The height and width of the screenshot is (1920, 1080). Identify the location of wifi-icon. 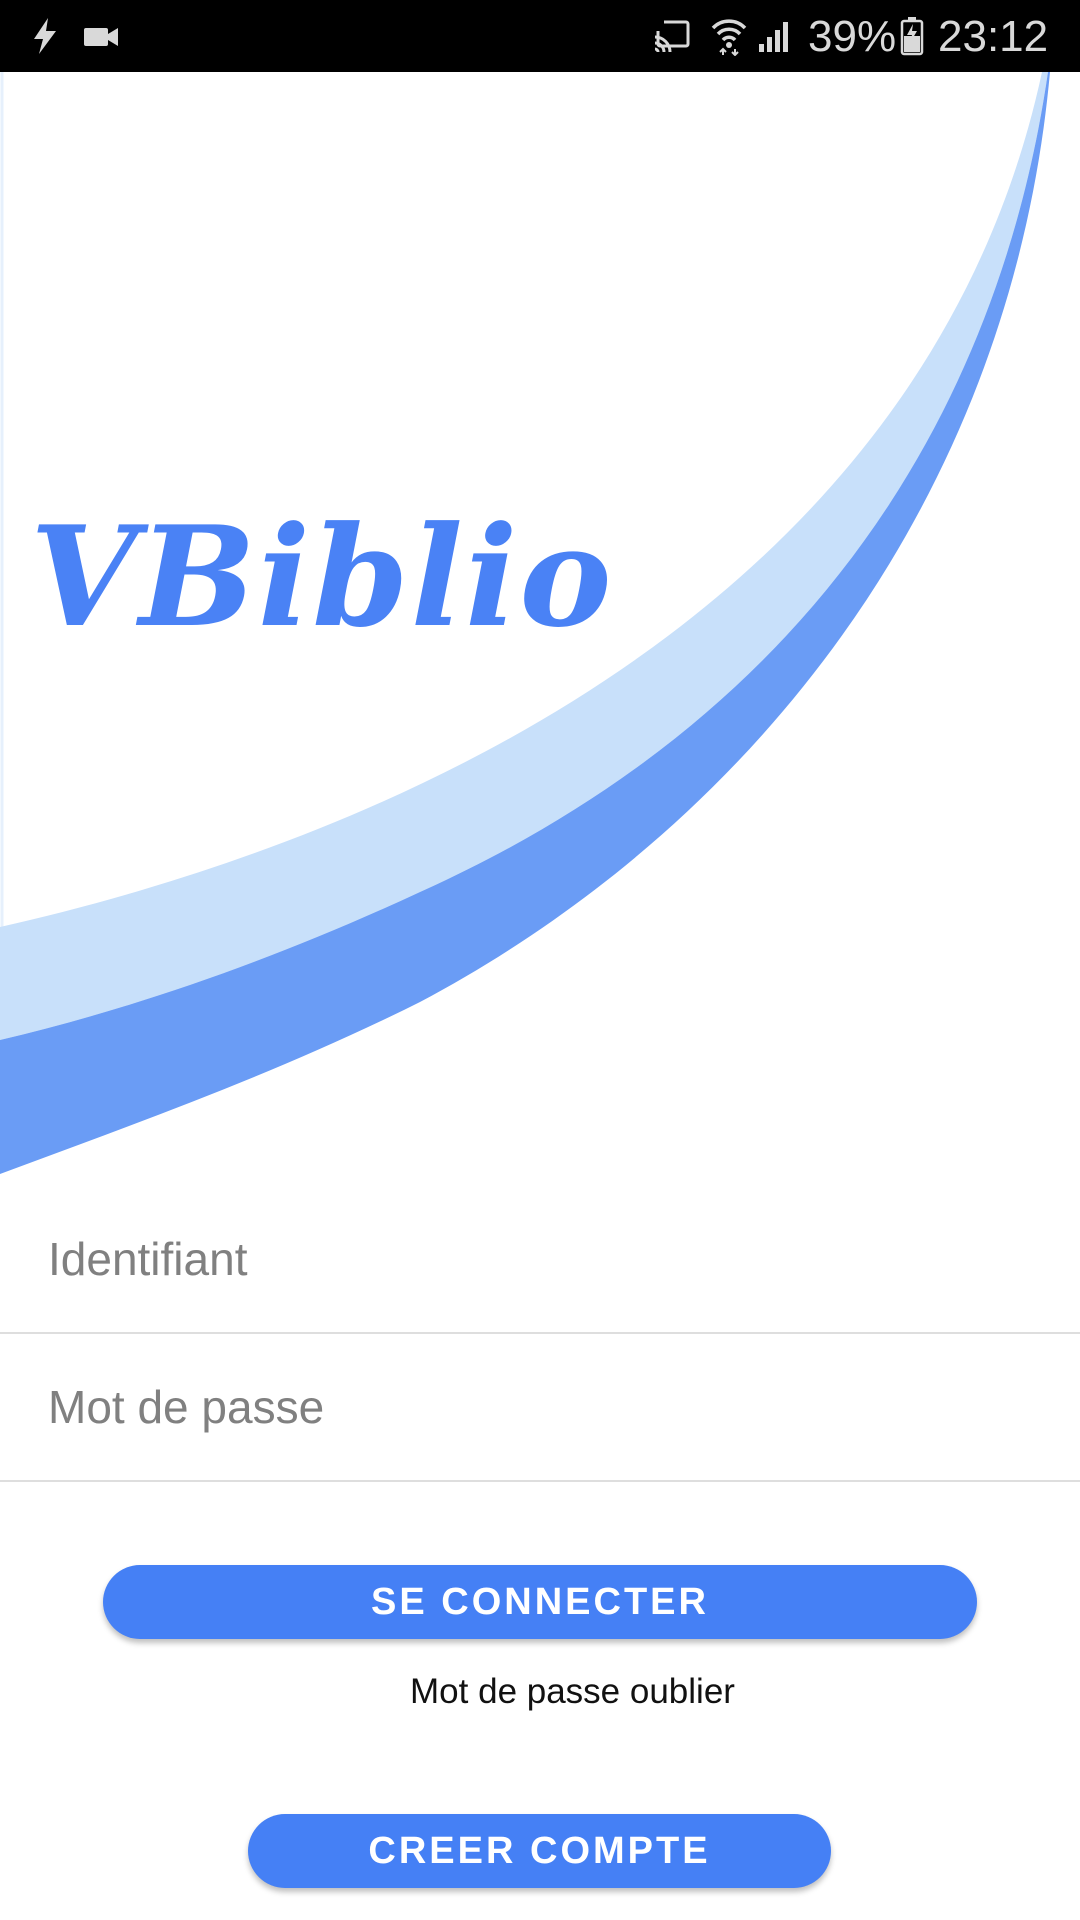
(729, 36).